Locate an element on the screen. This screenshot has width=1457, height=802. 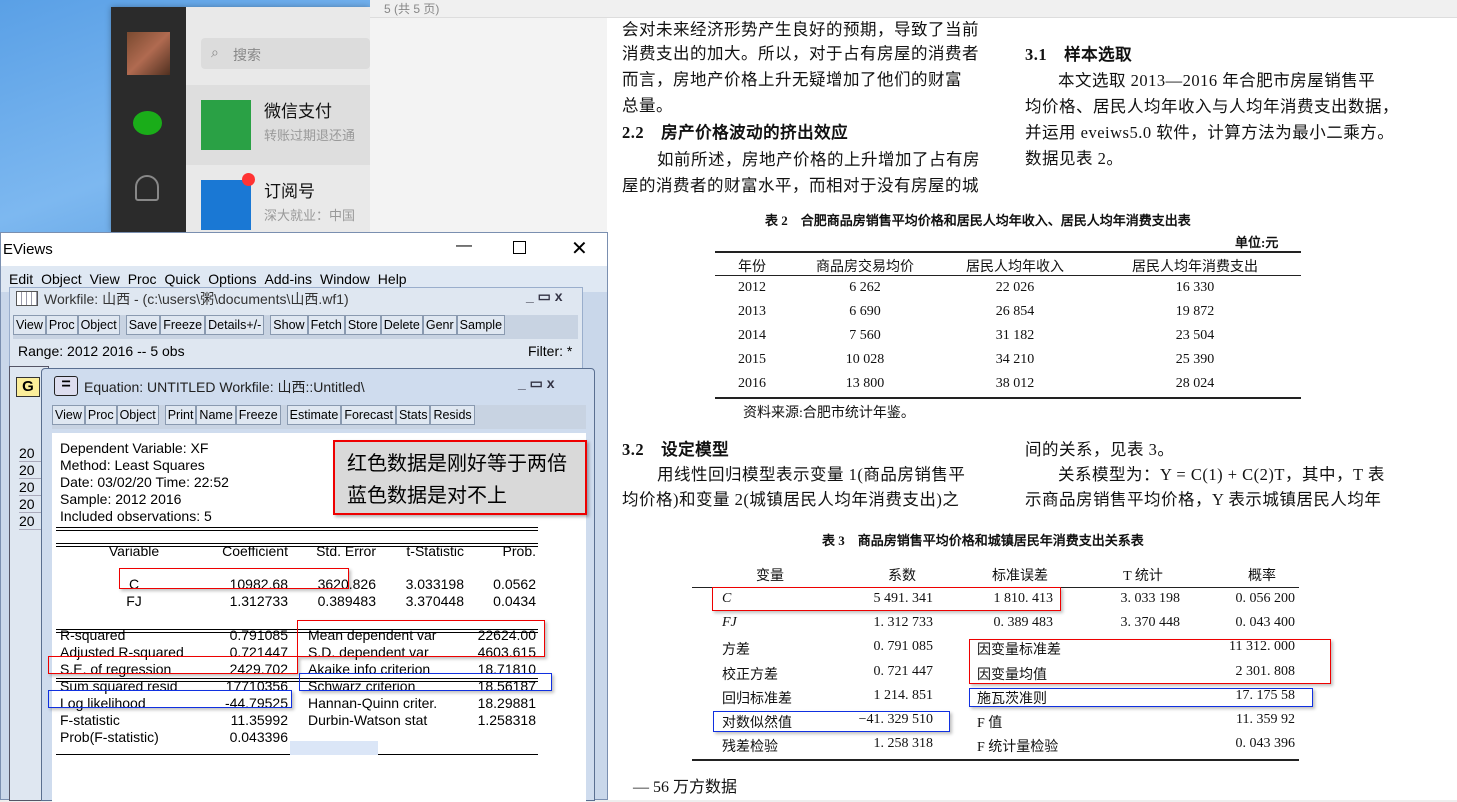
column-header: Prob. is located at coordinates (519, 551).